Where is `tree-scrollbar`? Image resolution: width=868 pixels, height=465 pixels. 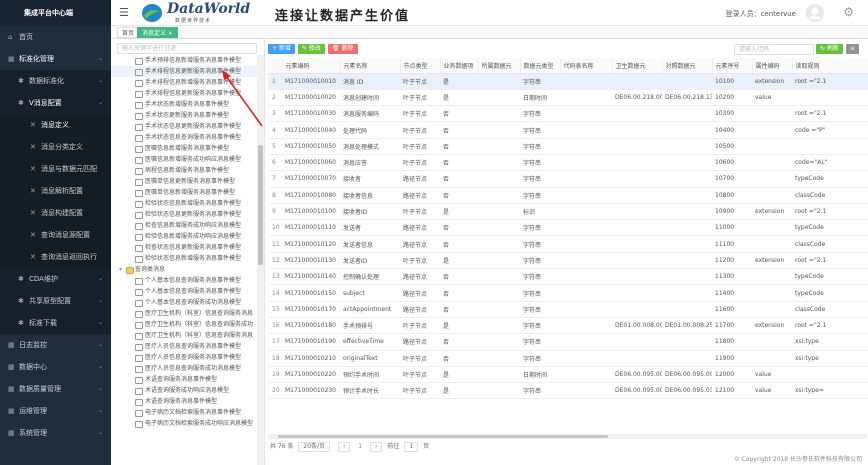
tree-scrollbar is located at coordinates (260, 260).